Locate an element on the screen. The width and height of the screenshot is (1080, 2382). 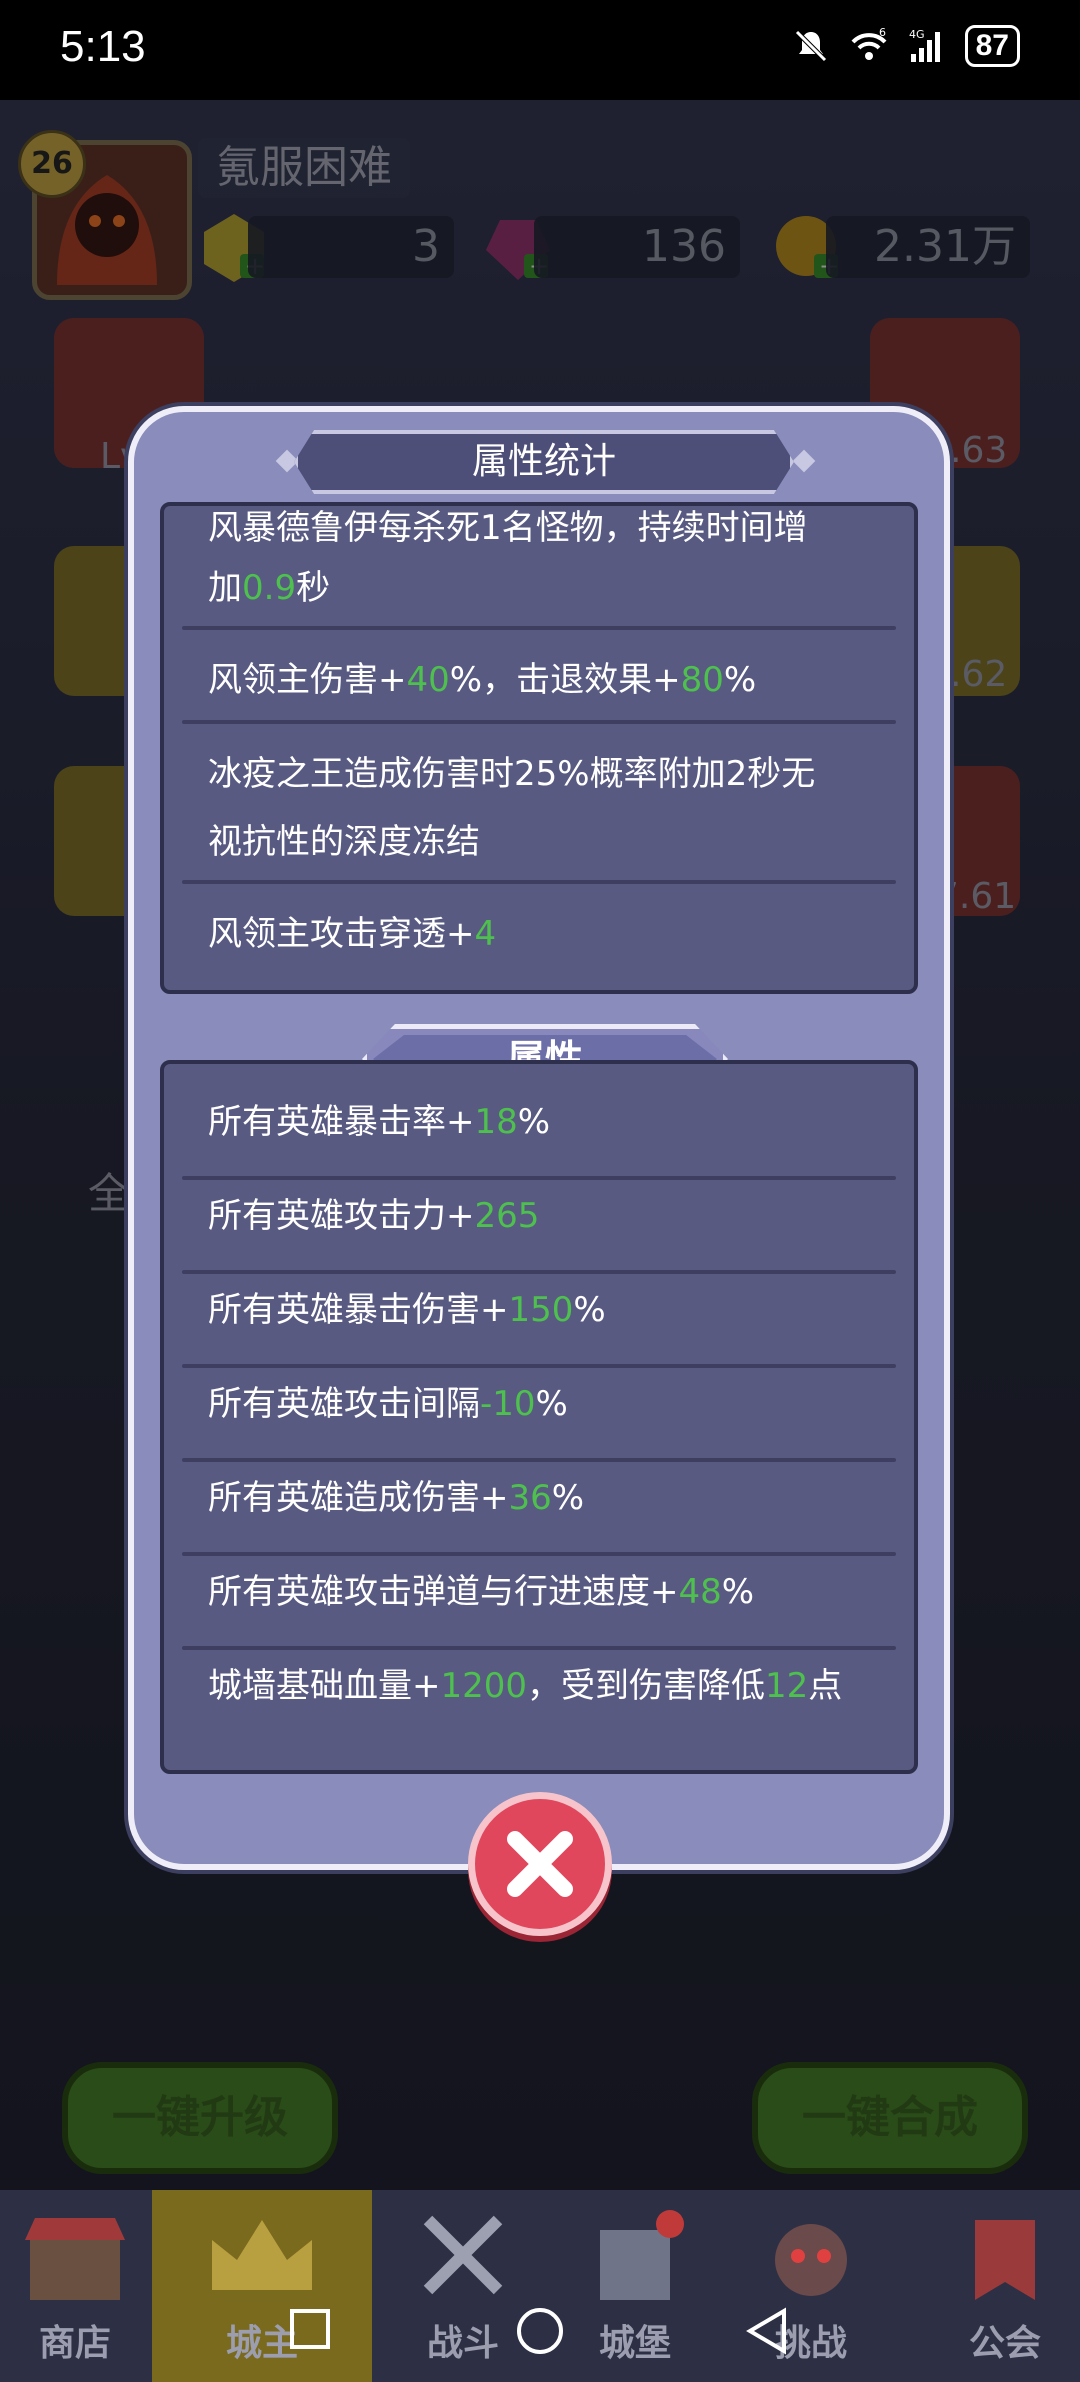
attribute-row-6: 城墙基础血量+1200，受到伤害降低12点 is located at coordinates (546, 1686).